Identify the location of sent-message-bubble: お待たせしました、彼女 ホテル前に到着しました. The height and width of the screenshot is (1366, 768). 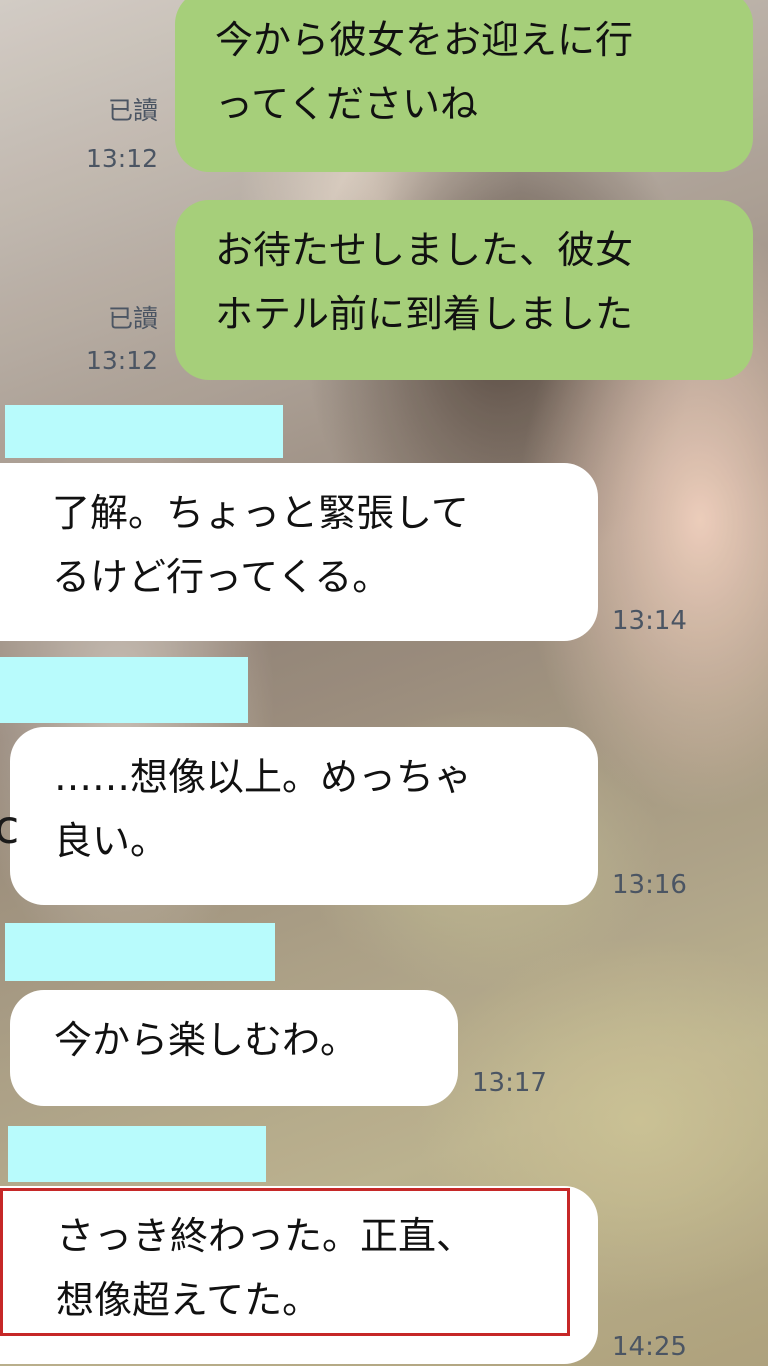
(464, 290).